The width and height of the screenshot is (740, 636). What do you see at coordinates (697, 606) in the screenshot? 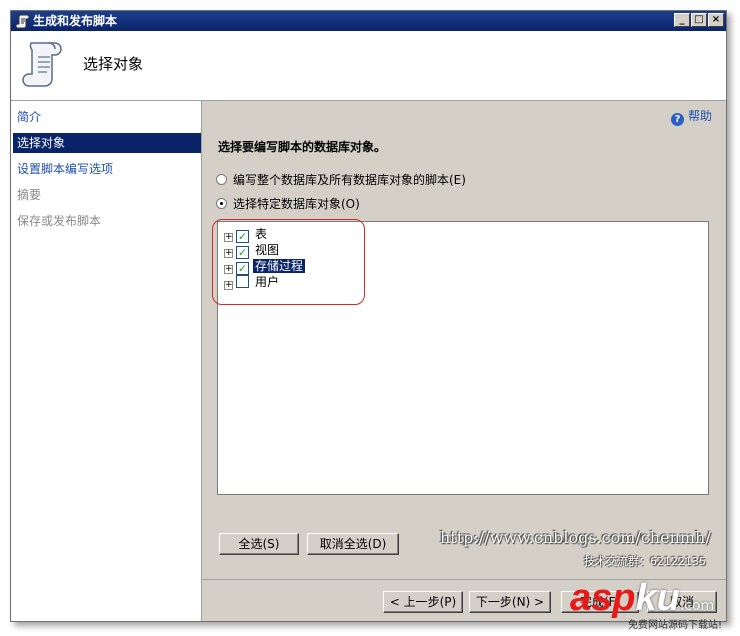
I see `brand-tld: .com` at bounding box center [697, 606].